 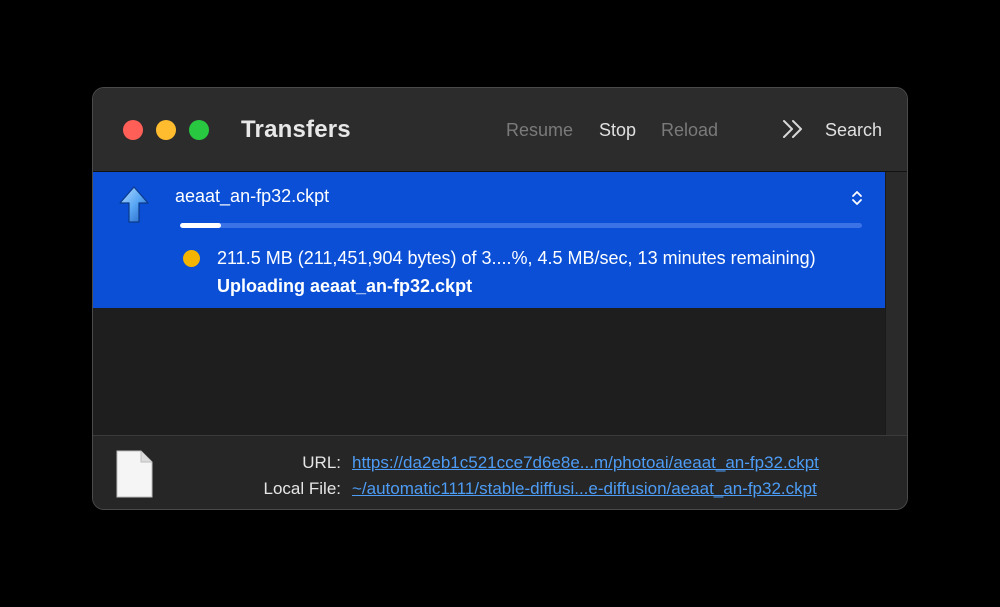 What do you see at coordinates (345, 286) in the screenshot?
I see `transfer-status-detail: Uploading aeaat_an-fp32.ckpt` at bounding box center [345, 286].